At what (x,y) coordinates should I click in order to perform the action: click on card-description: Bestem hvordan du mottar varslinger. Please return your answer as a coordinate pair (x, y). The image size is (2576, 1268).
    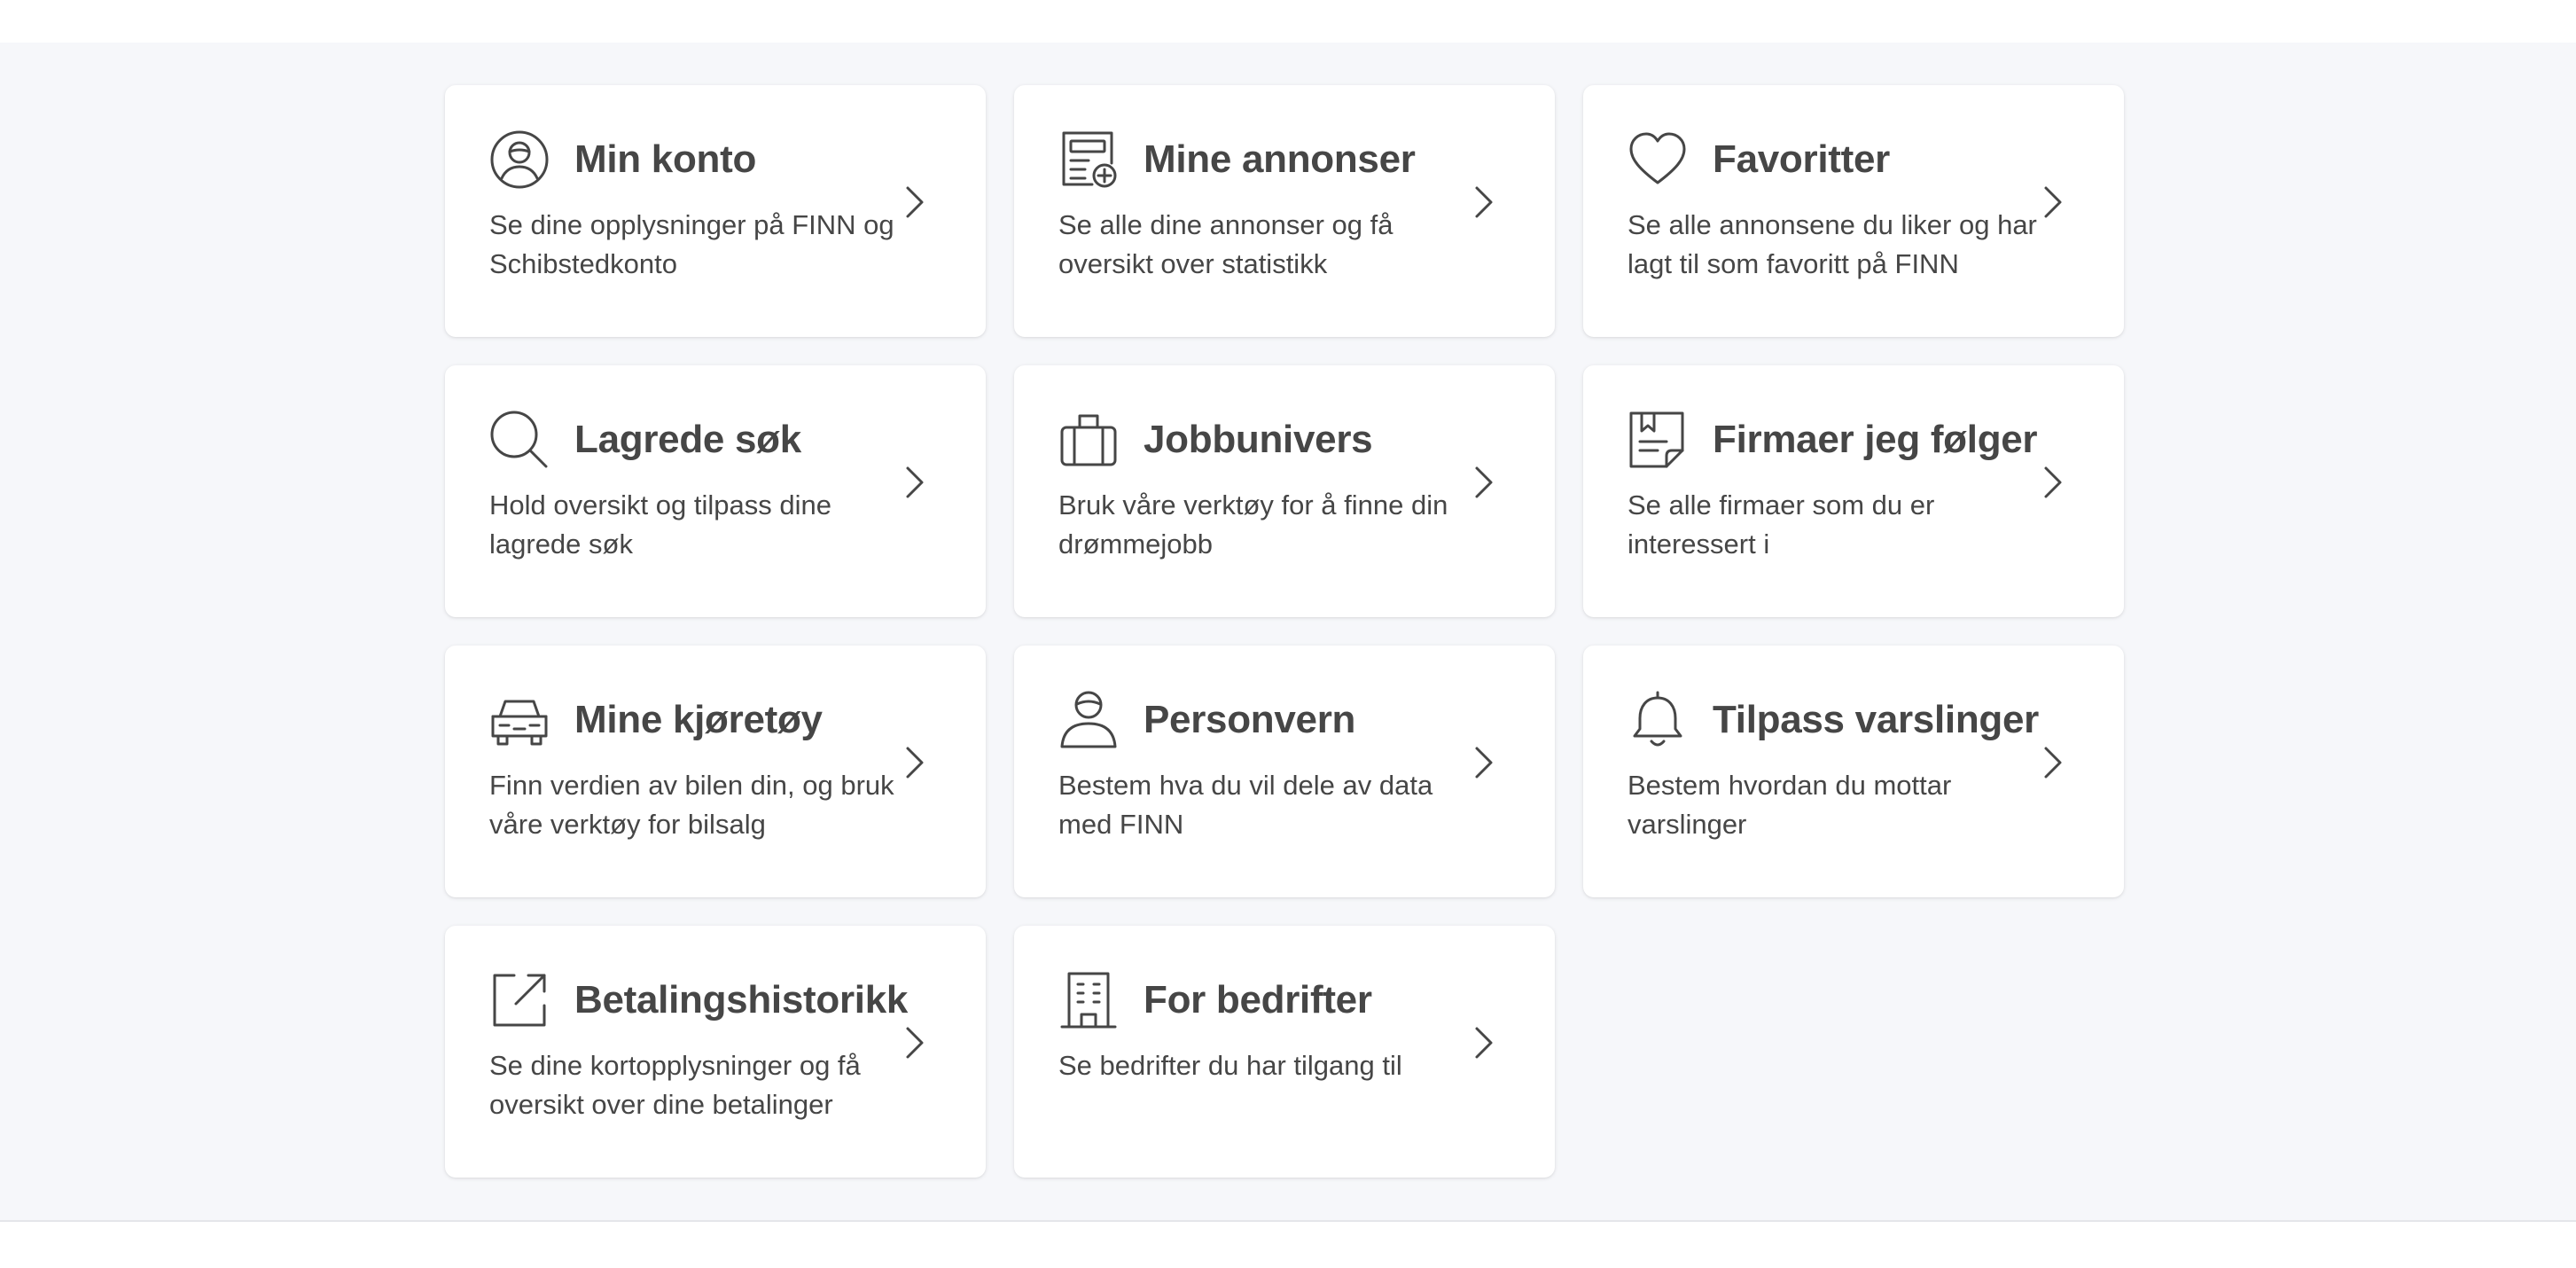
    Looking at the image, I should click on (1790, 805).